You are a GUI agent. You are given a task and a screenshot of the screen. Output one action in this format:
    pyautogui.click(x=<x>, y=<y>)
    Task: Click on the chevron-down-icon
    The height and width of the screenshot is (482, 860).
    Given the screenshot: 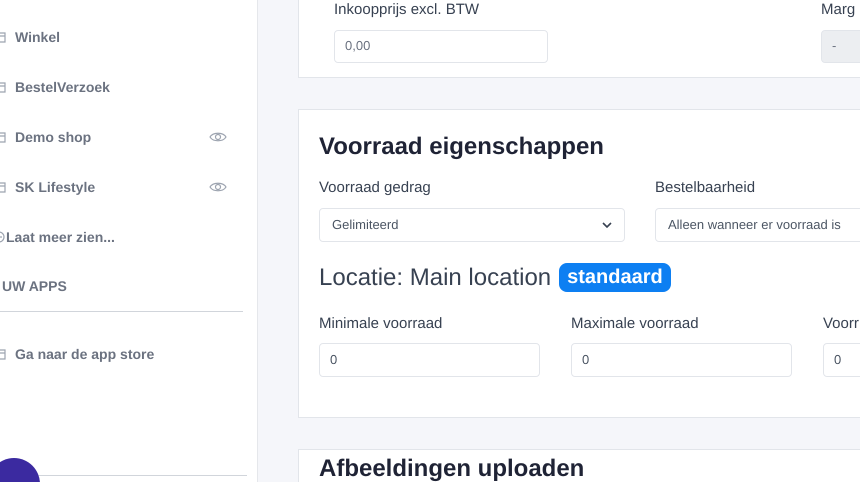 What is the action you would take?
    pyautogui.click(x=607, y=225)
    